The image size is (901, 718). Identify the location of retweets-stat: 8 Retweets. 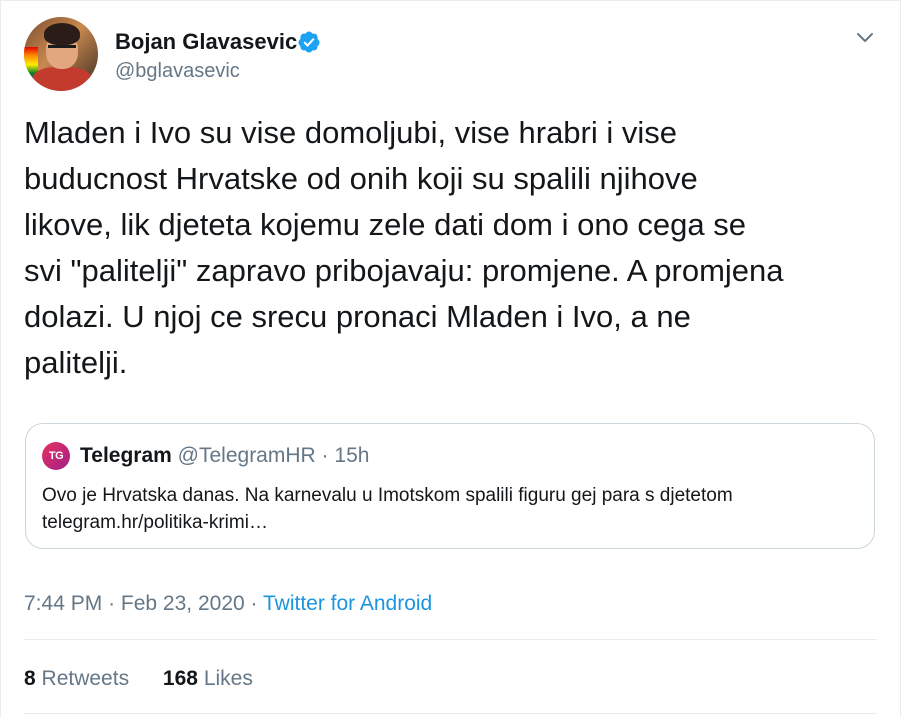
(79, 678).